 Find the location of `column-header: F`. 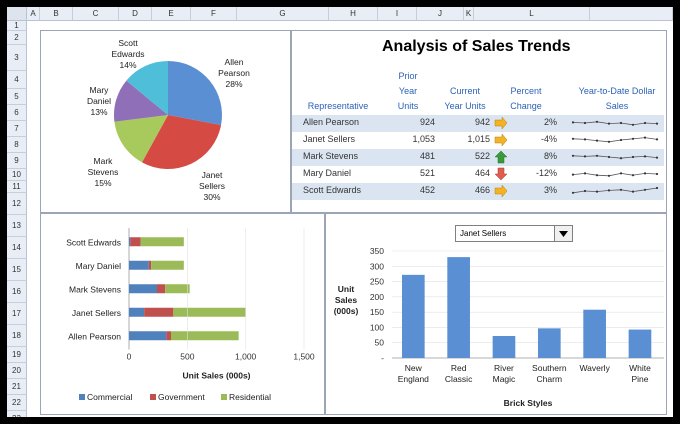

column-header: F is located at coordinates (214, 14).